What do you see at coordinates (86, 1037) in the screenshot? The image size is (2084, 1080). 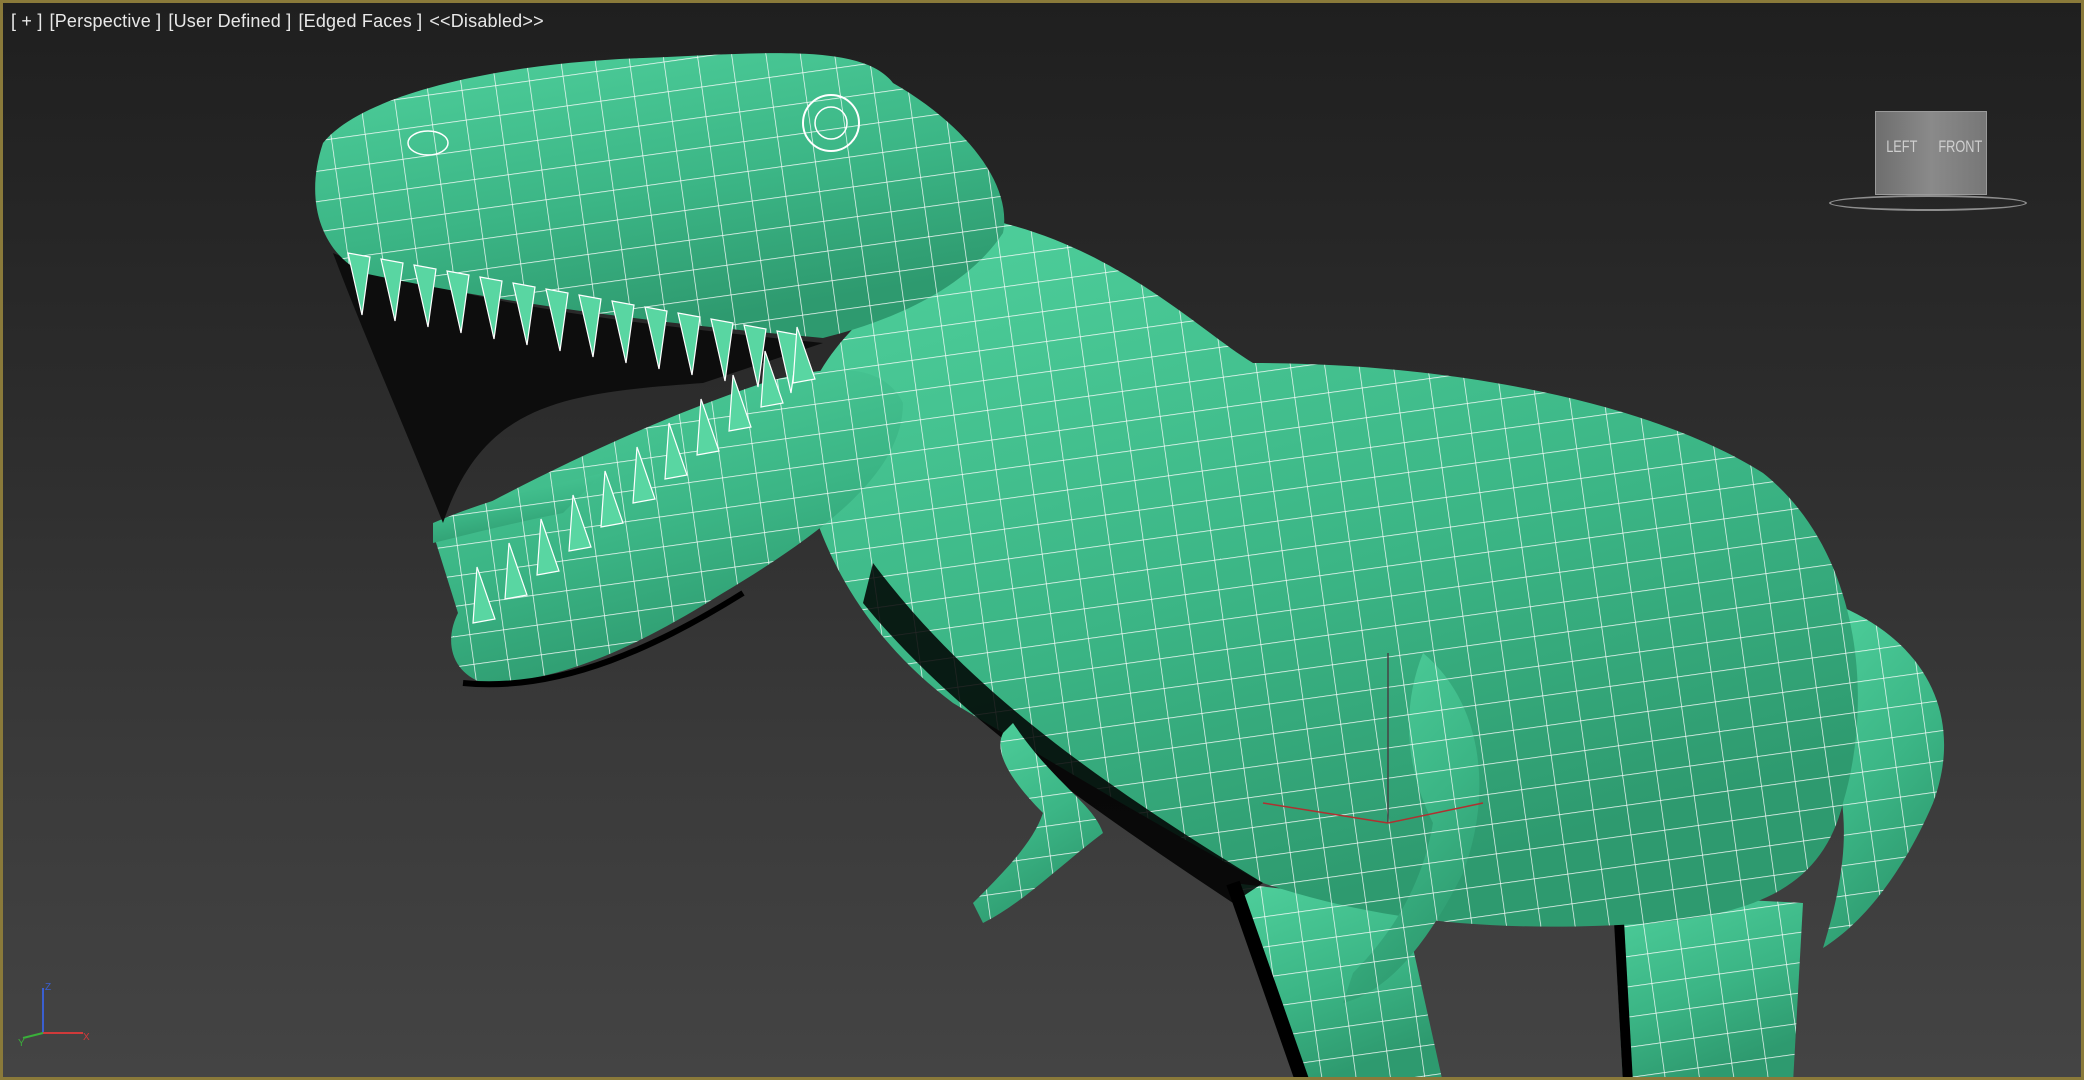 I see `axis-x-label: X` at bounding box center [86, 1037].